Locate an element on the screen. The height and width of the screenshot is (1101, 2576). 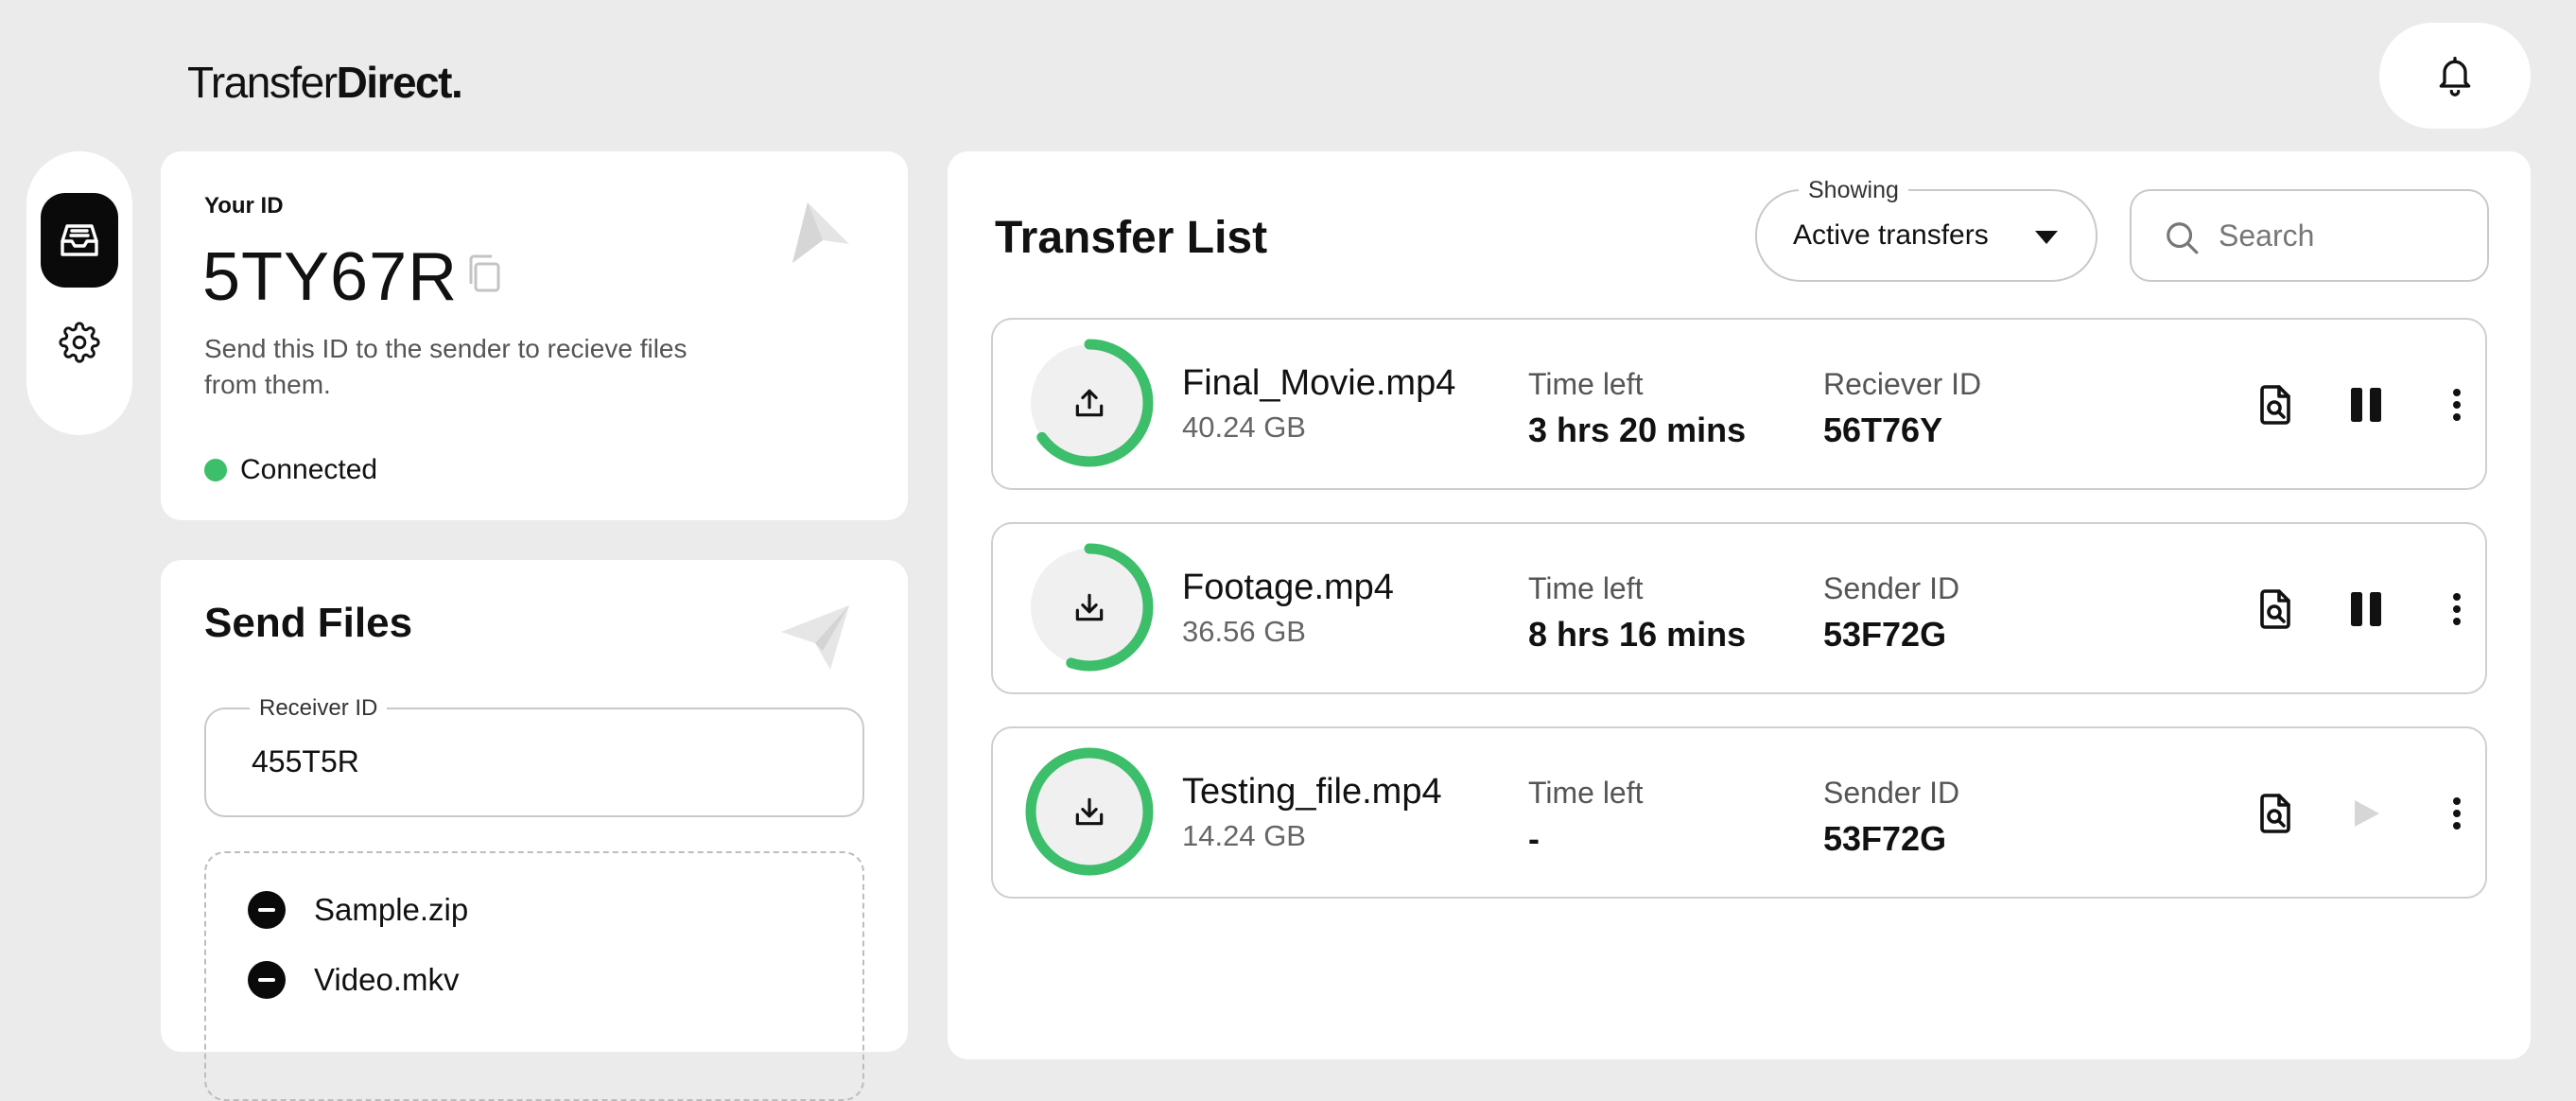
caret-down-icon is located at coordinates (2046, 237).